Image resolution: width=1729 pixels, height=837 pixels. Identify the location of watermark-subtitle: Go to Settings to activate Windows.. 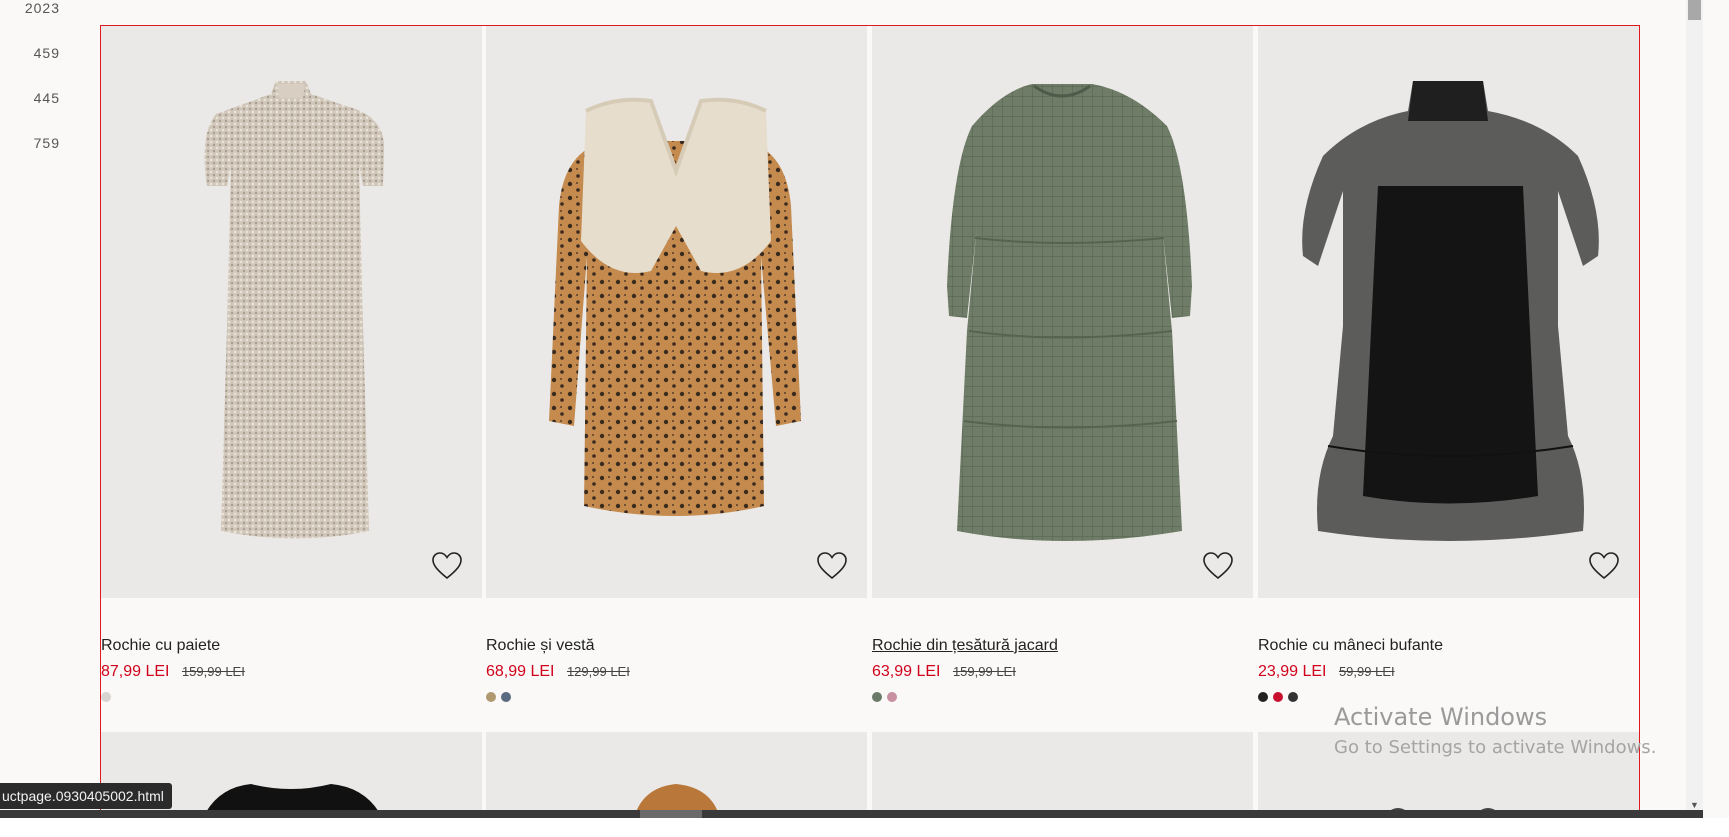
(1495, 747).